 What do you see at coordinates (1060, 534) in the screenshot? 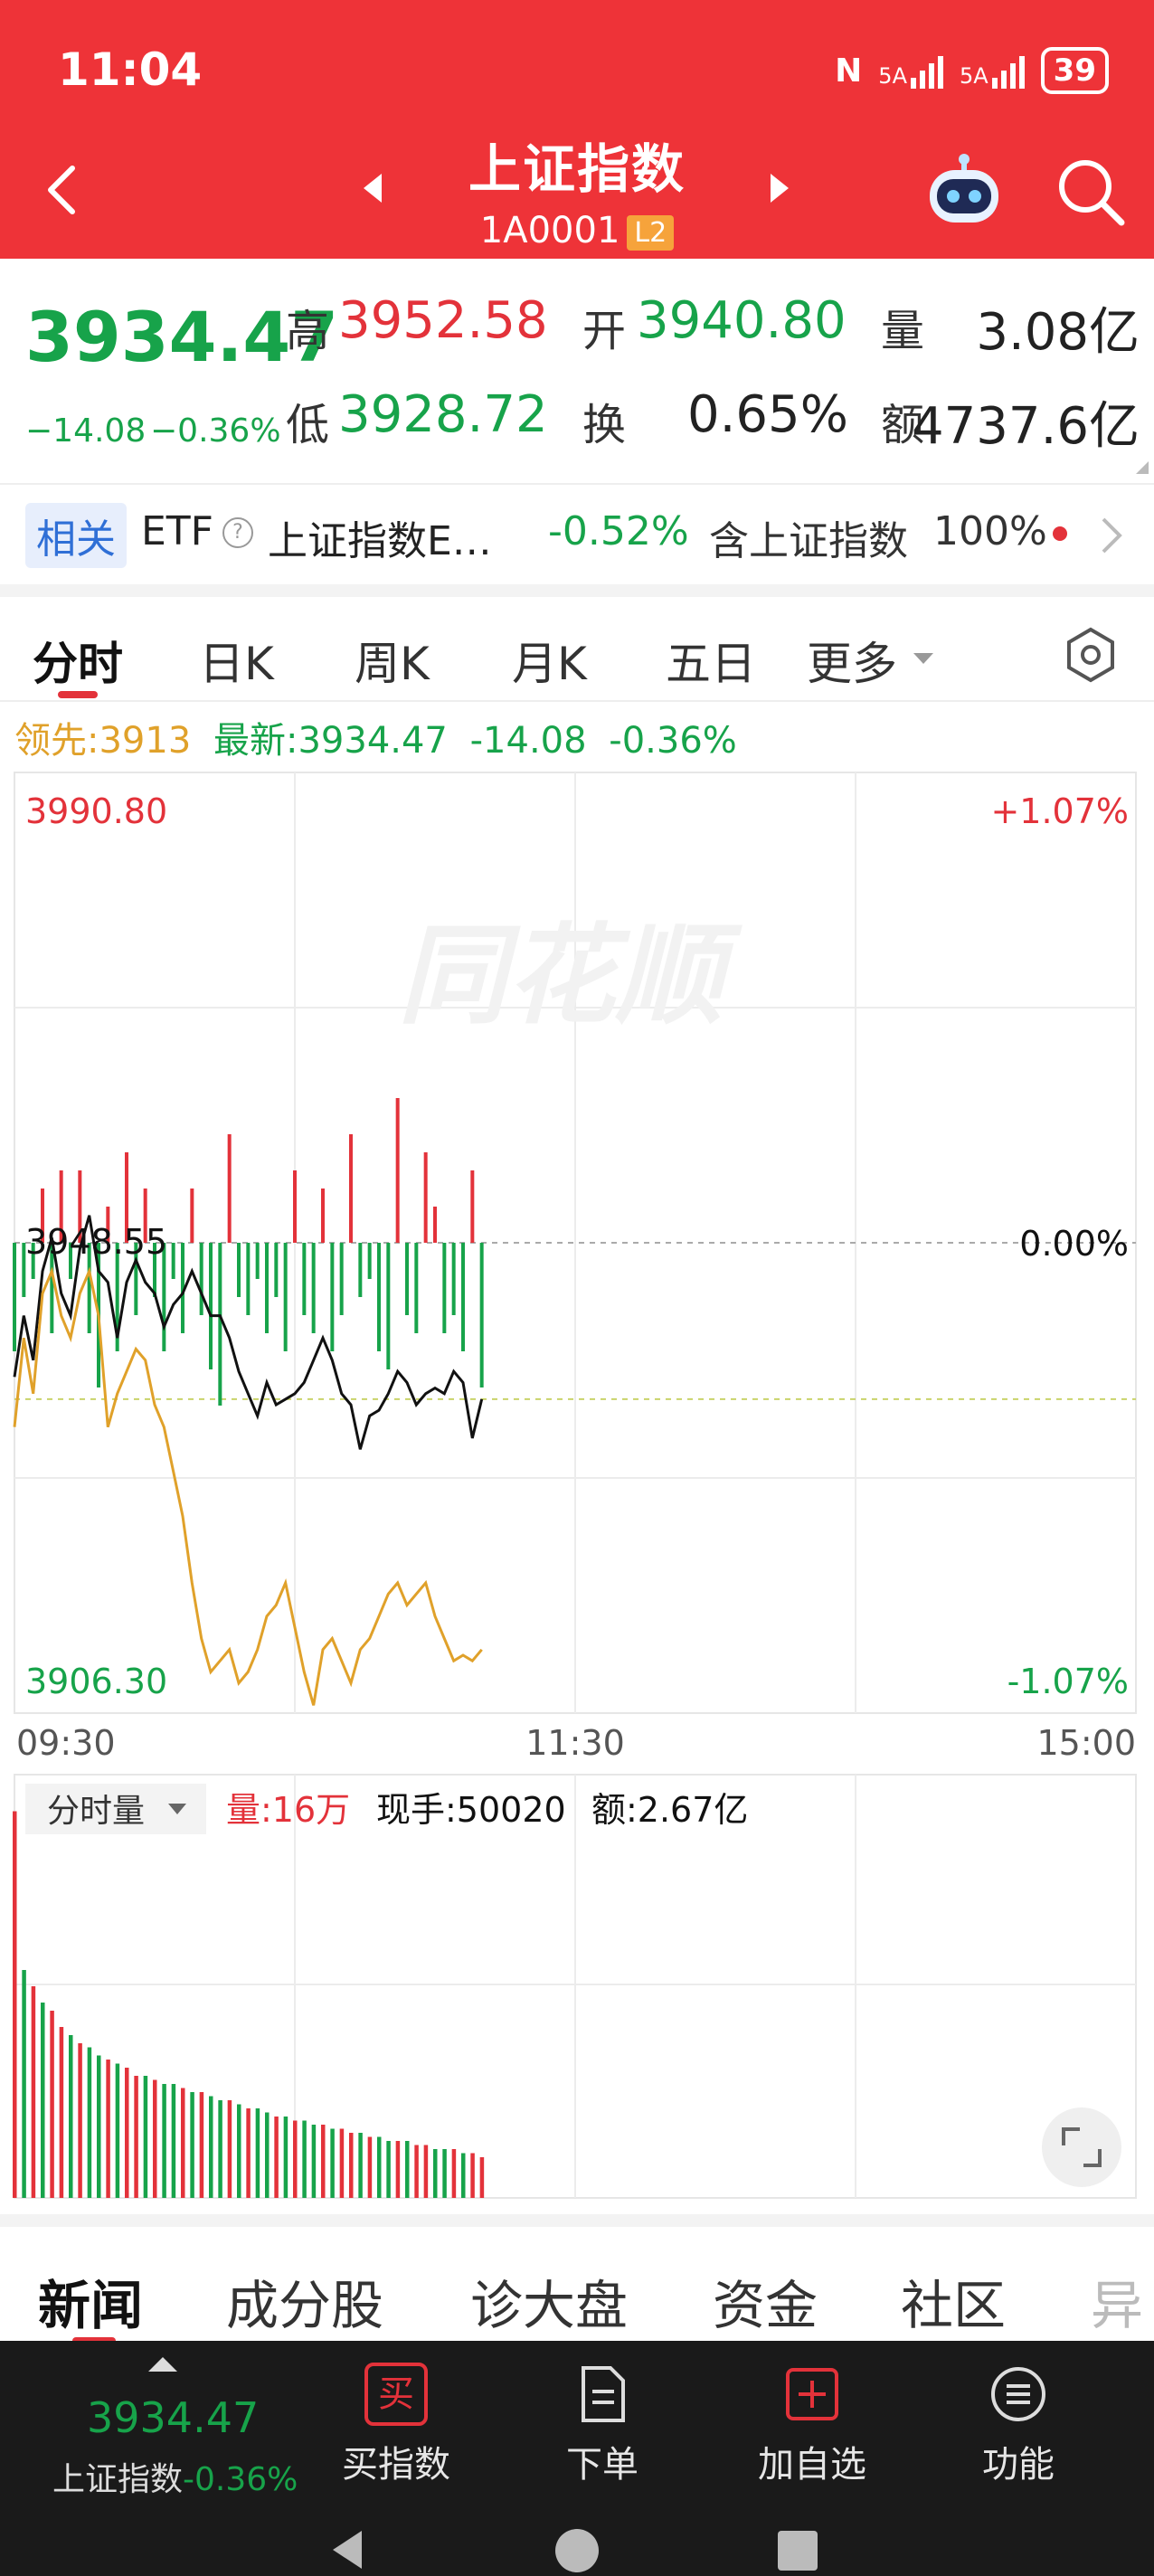
I see `alert-dot-icon` at bounding box center [1060, 534].